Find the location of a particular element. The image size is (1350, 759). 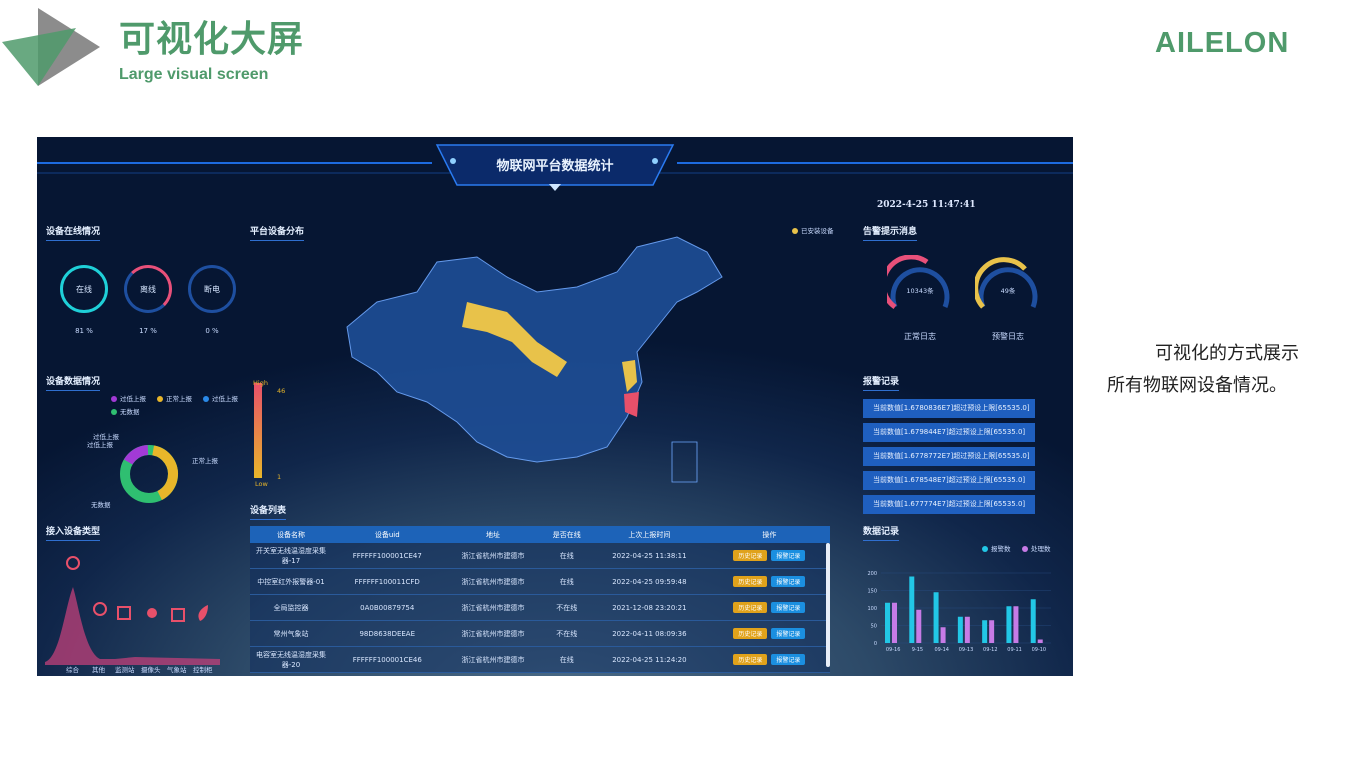

poweroff-ring: 断电 is located at coordinates (212, 289).